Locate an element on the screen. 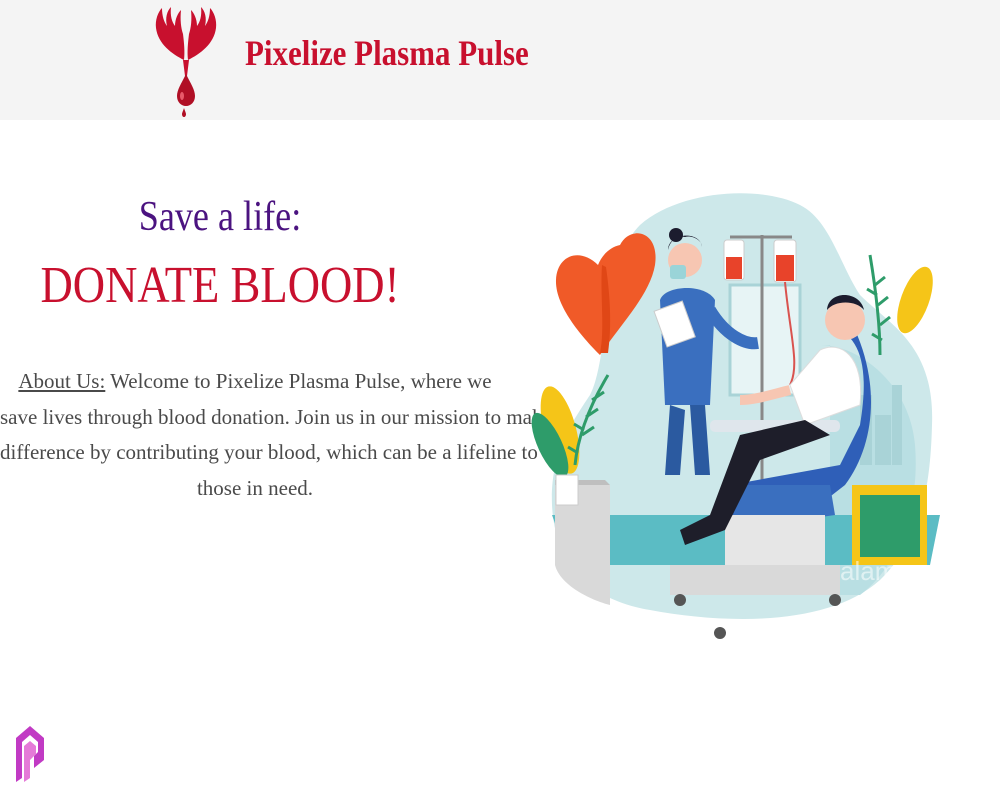 The image size is (1000, 800). tagline-main: DONATE BLOOD! is located at coordinates (220, 285).